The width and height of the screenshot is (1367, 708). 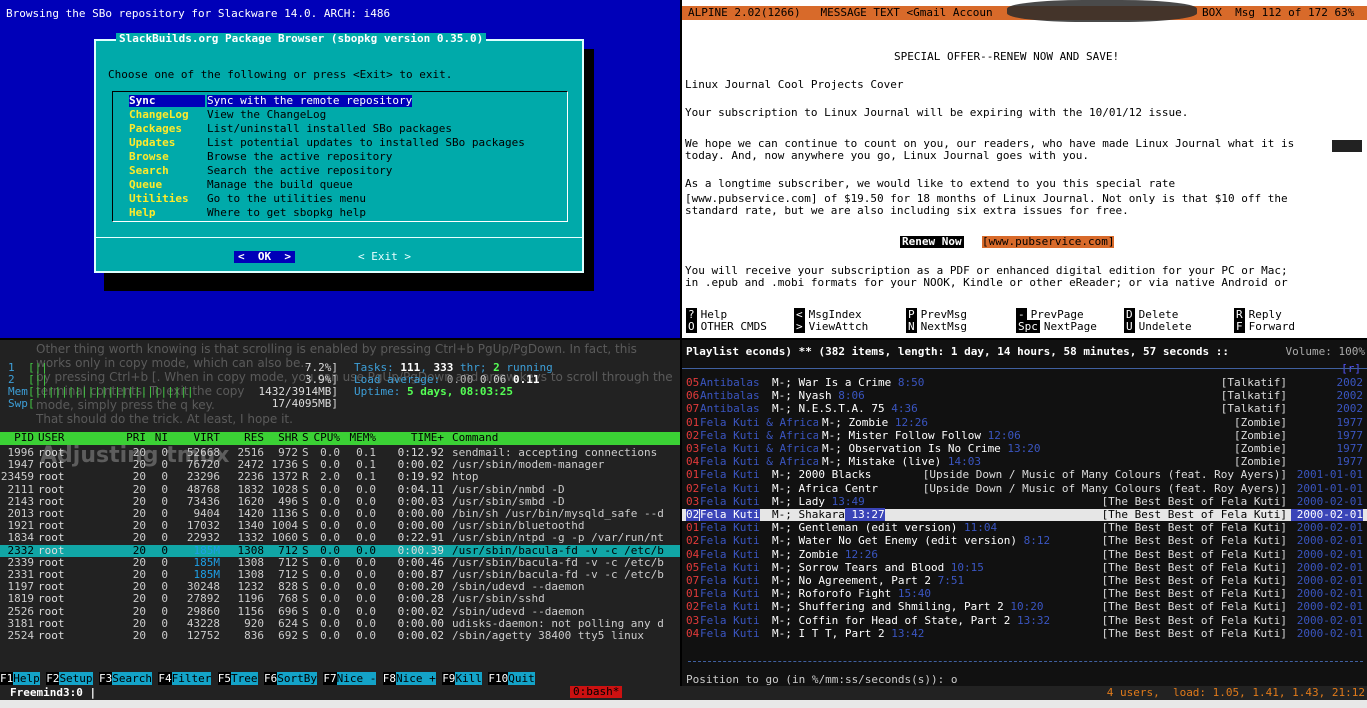 What do you see at coordinates (264, 257) in the screenshot?
I see `ok-button: < OK >` at bounding box center [264, 257].